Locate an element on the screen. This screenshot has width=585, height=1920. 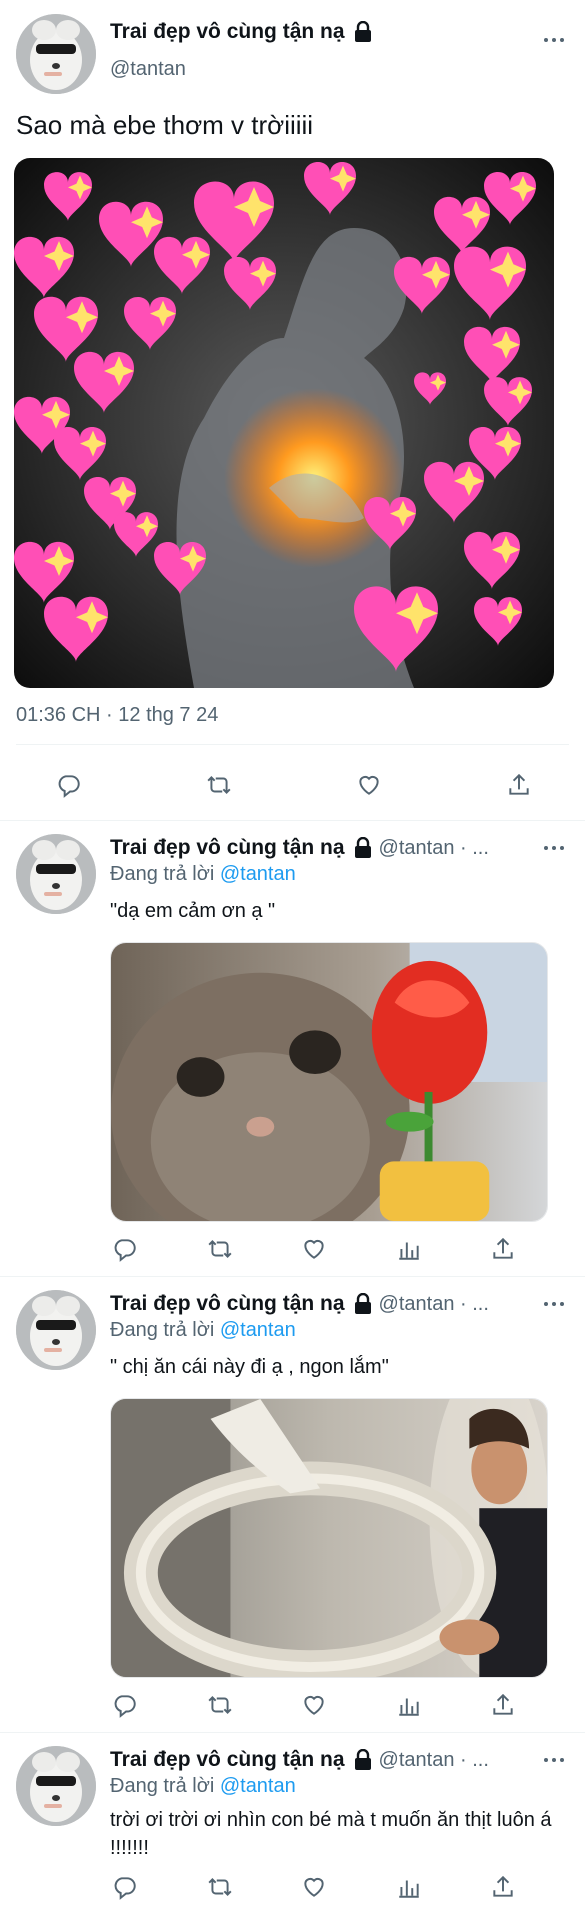
handle: @tantan is located at coordinates (148, 69).